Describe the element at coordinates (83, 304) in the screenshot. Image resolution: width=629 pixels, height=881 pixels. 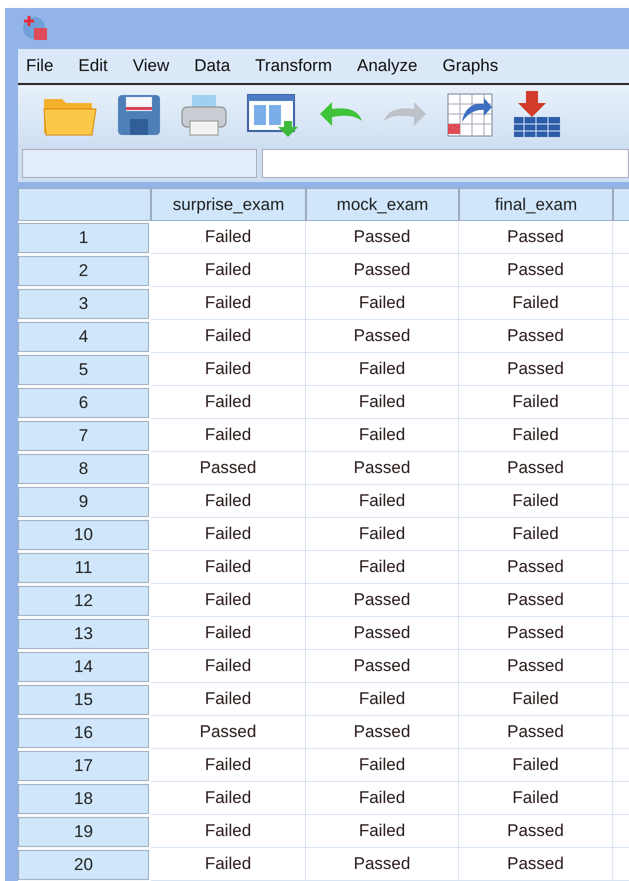
I see `row-number: 3` at that location.